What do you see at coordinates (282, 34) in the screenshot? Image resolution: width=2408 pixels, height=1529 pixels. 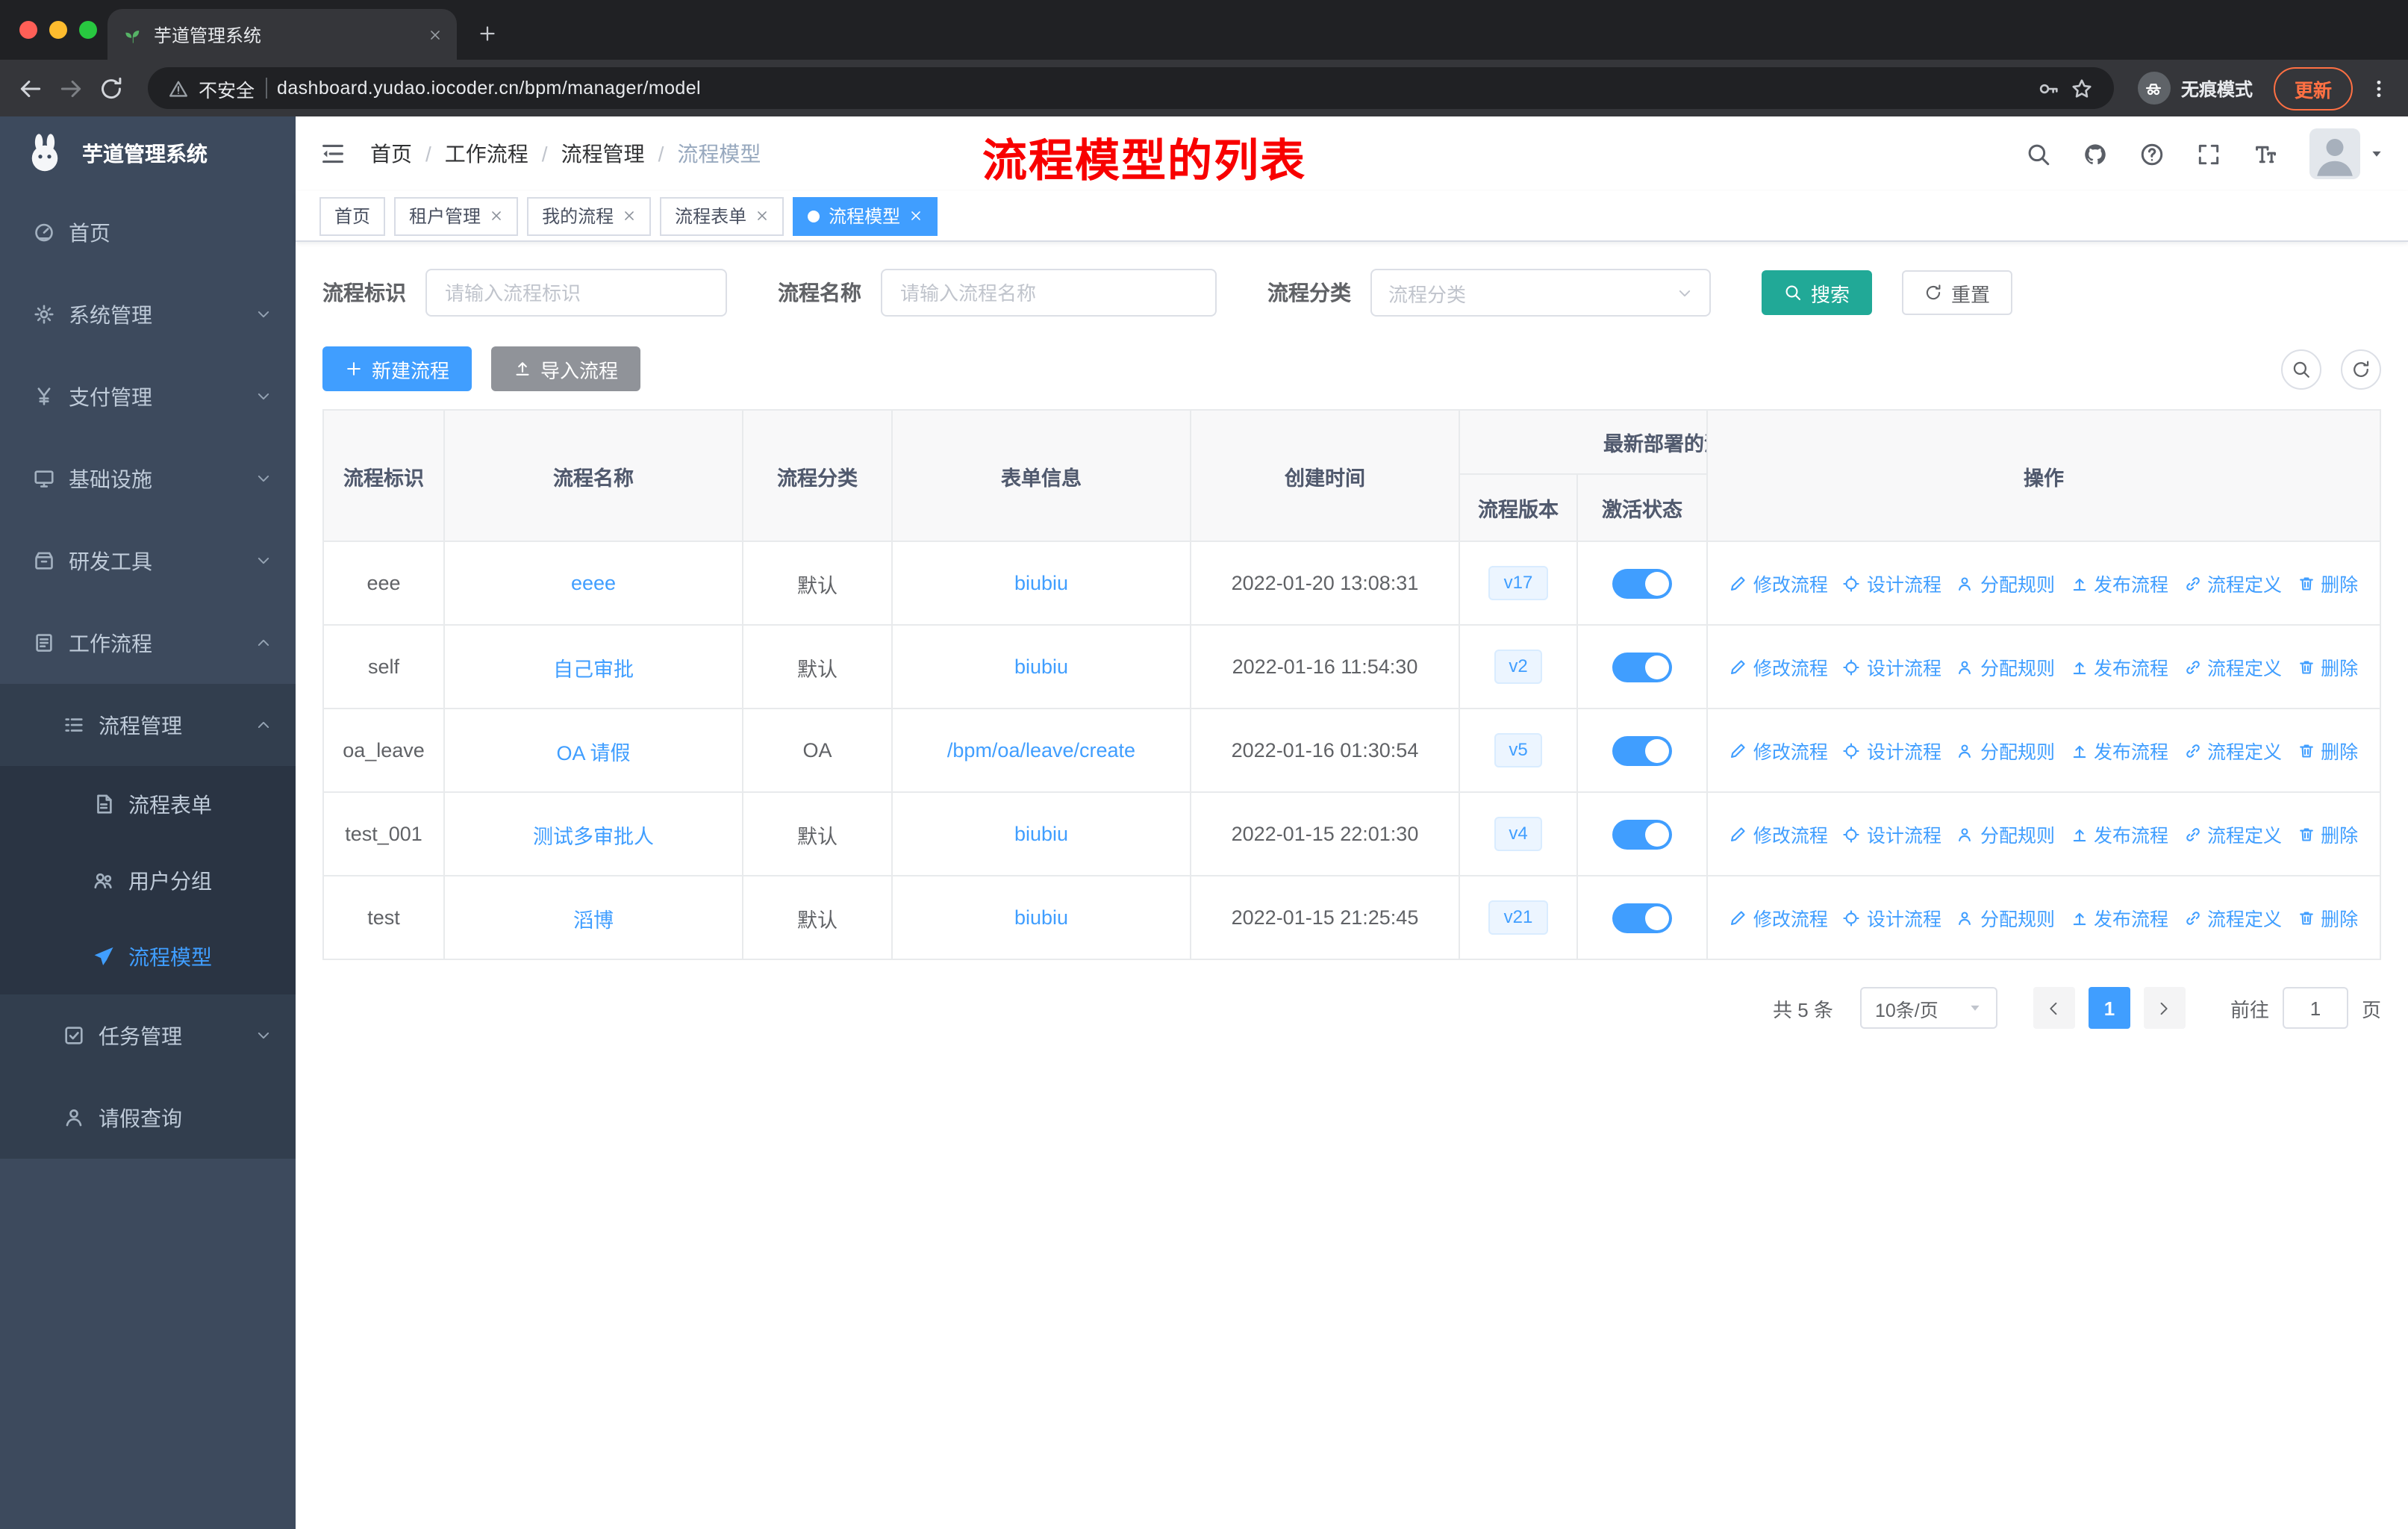 I see `browser-tab: 芋道管理系统` at bounding box center [282, 34].